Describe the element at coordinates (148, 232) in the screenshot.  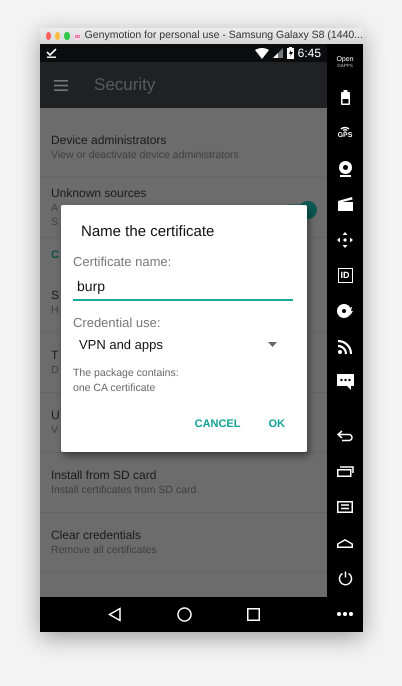
I see `dialog-title: Name the certificate` at that location.